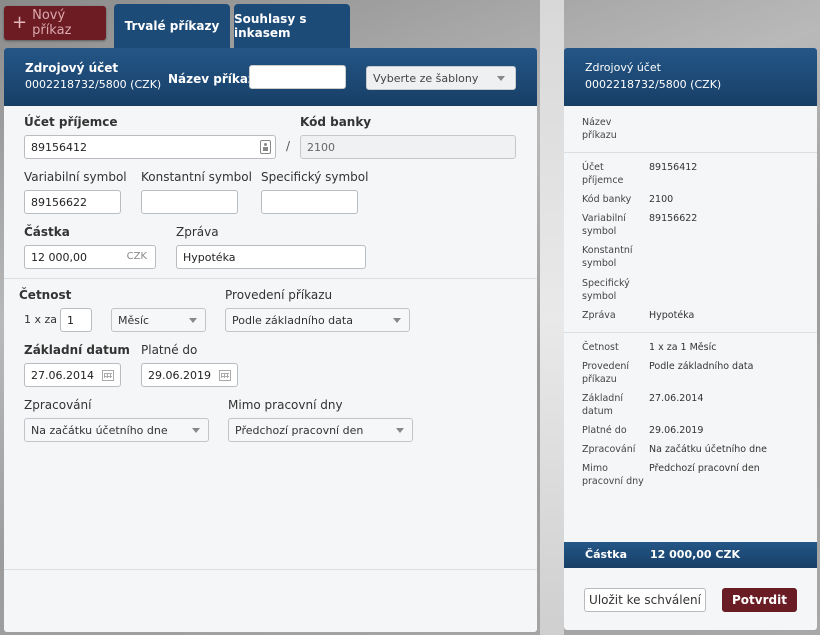 This screenshot has width=820, height=635. I want to click on summary-value: Na začátku účetního dne, so click(708, 449).